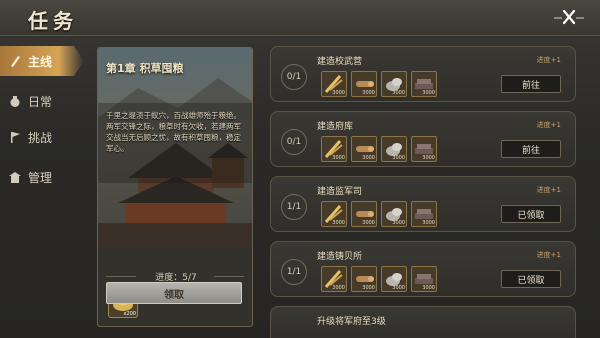  What do you see at coordinates (15, 137) in the screenshot?
I see `flag-icon` at bounding box center [15, 137].